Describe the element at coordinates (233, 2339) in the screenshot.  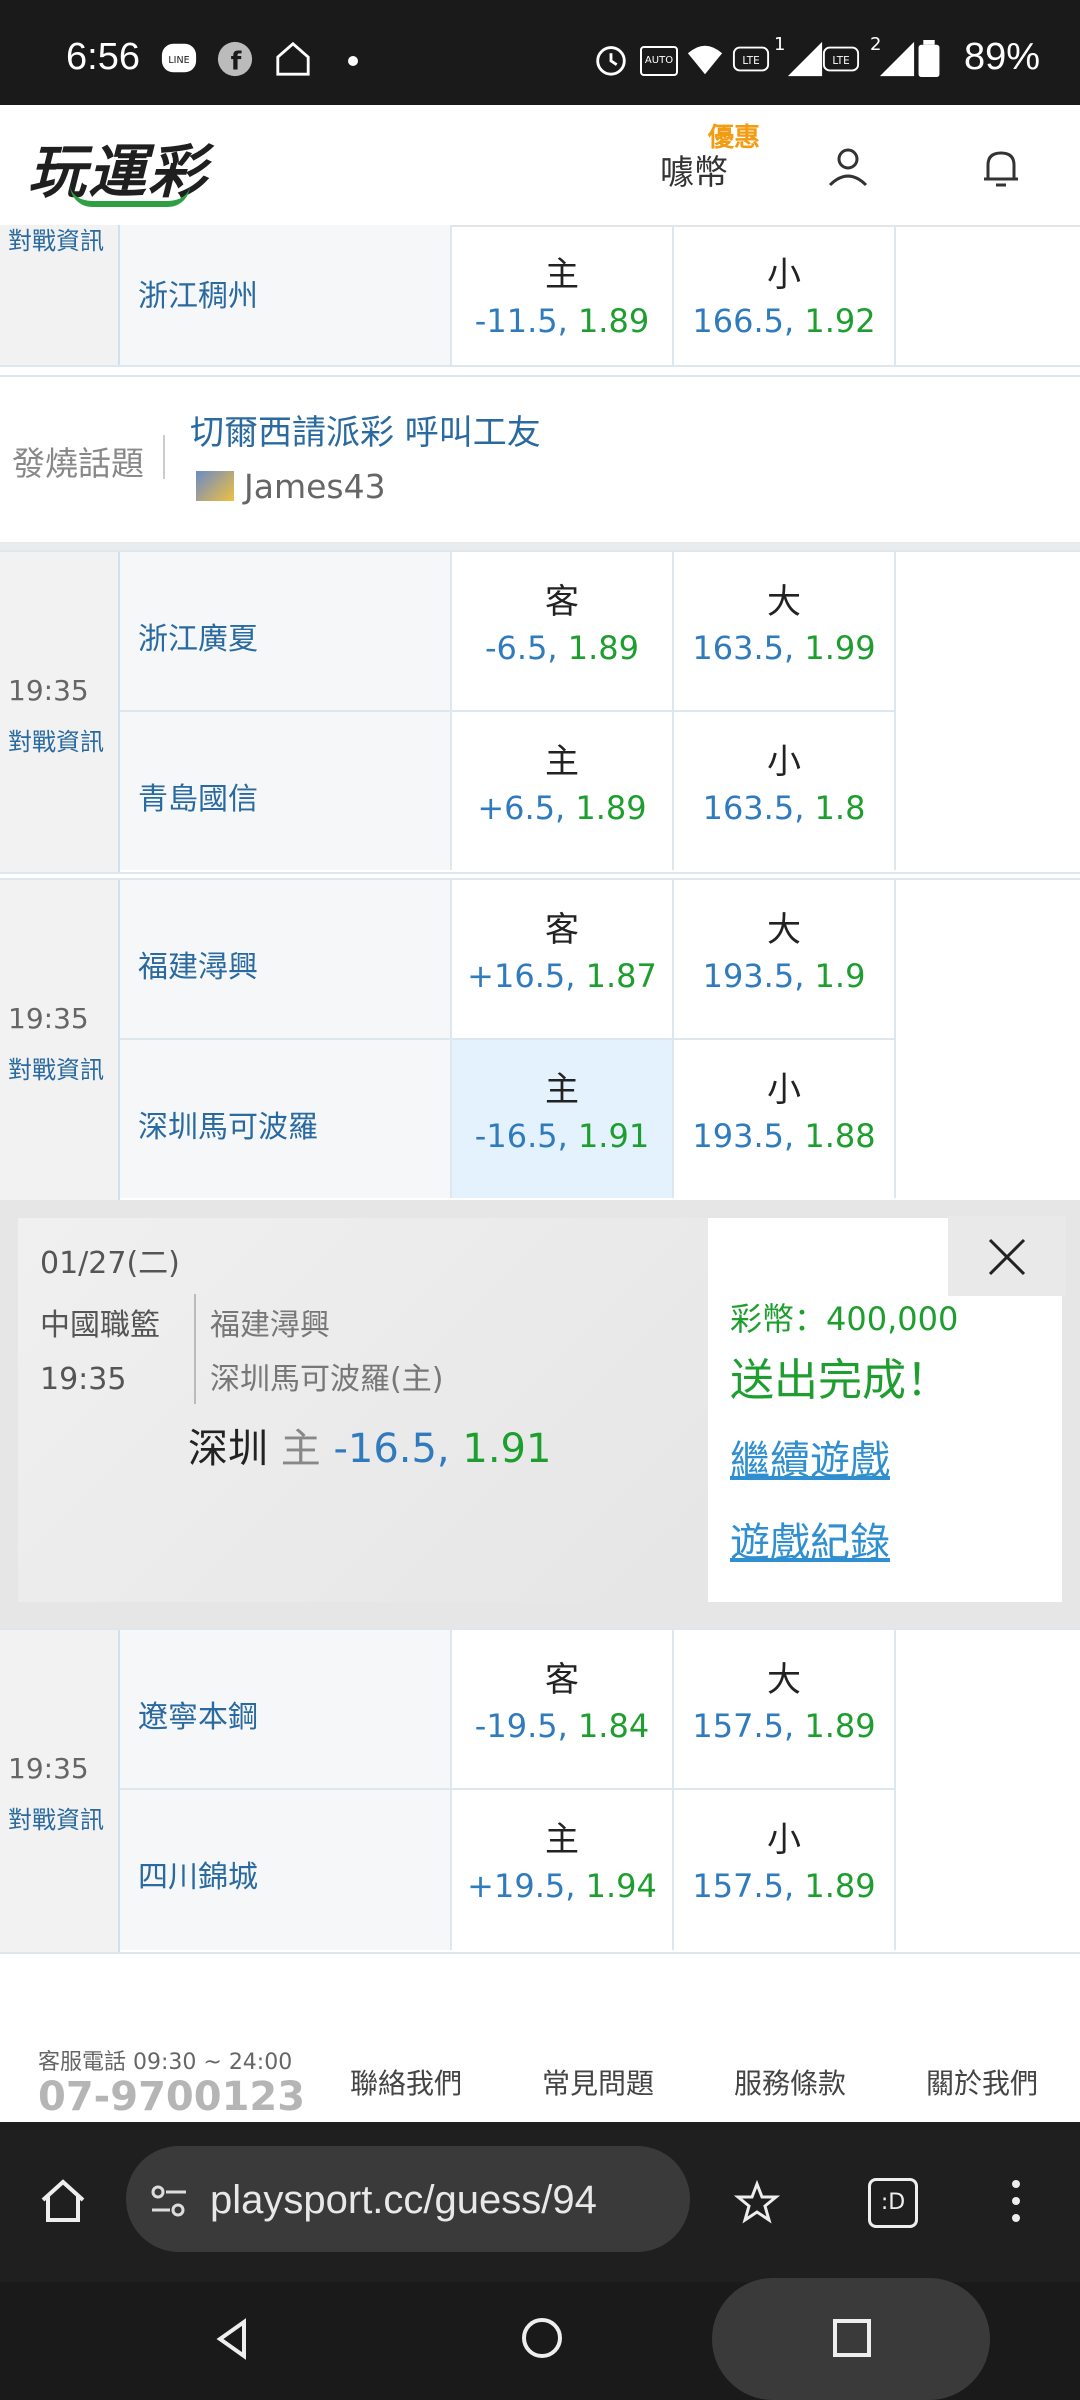
I see `back-icon` at that location.